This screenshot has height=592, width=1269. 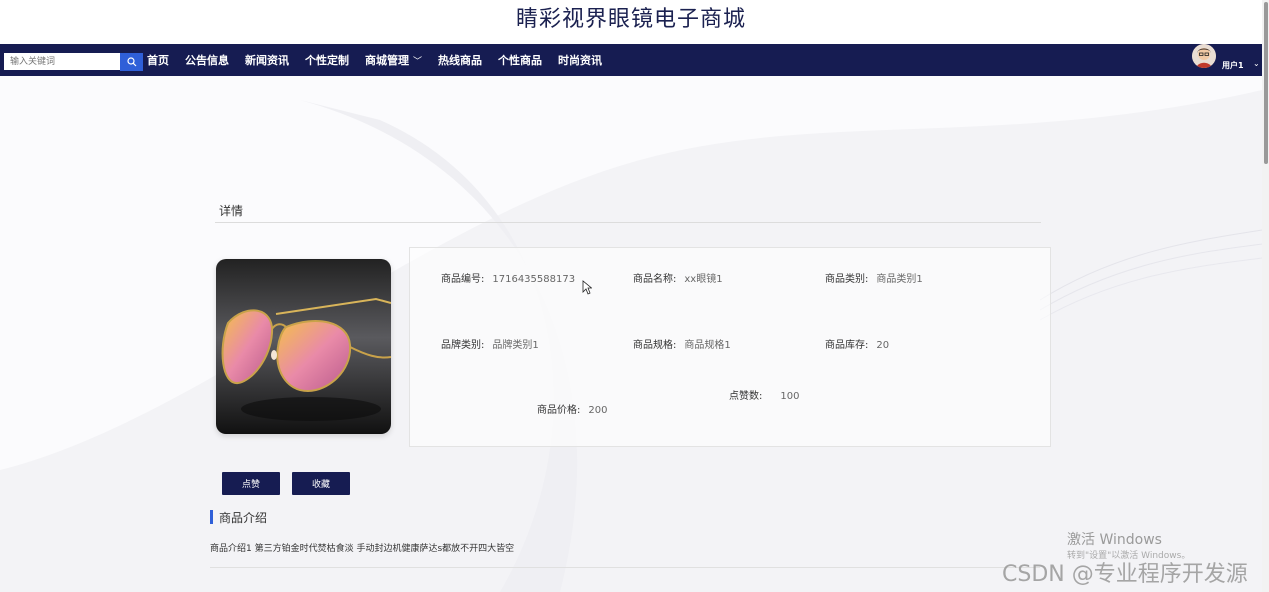 I want to click on nav-item-hot-products: 热线商品, so click(x=460, y=60).